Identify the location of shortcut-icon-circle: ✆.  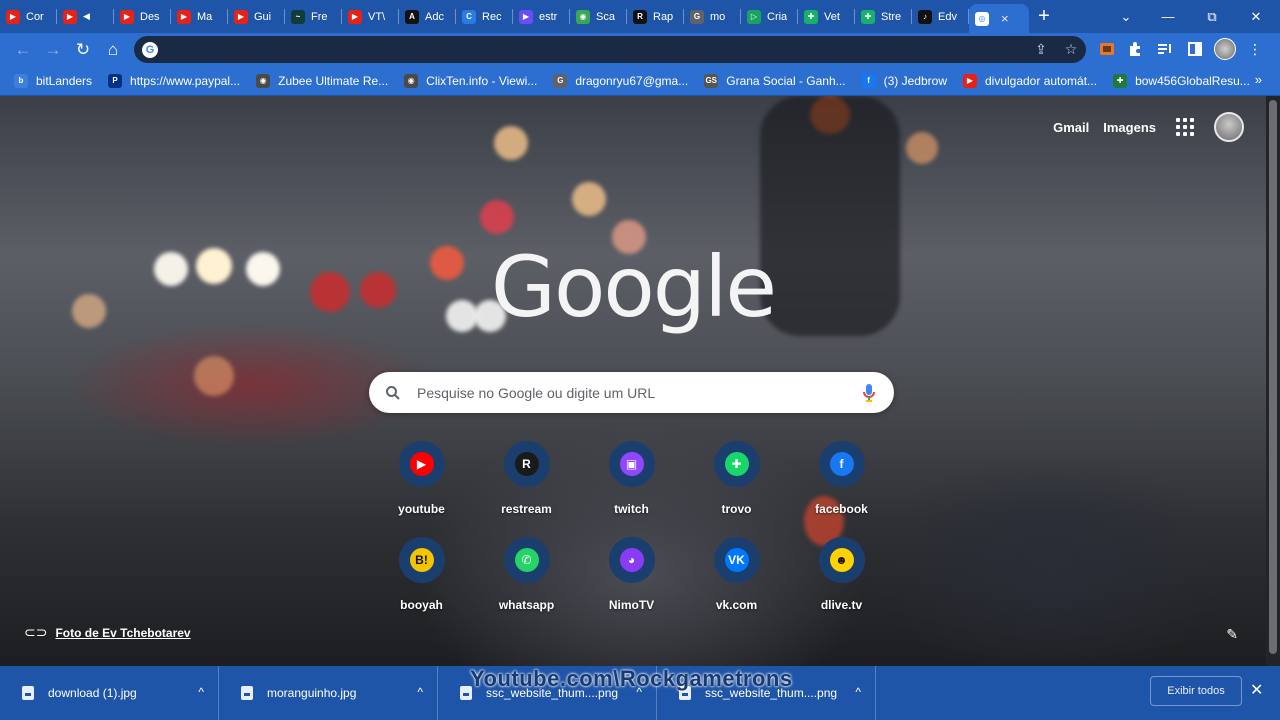
(526, 560).